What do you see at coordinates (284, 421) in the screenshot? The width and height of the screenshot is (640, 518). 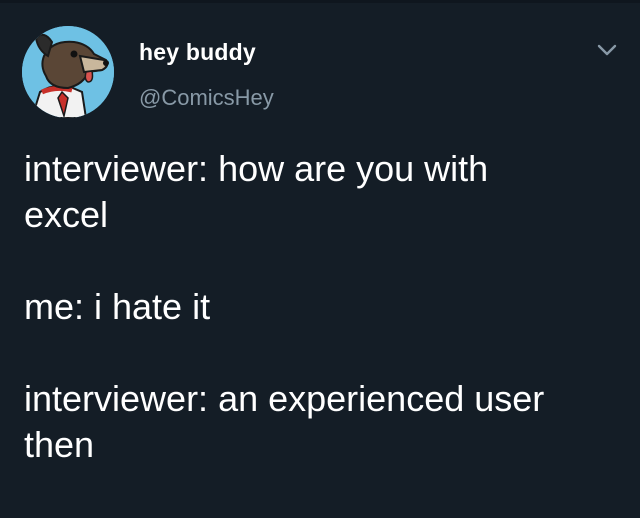 I see `tweet-paragraph-3: interviewer: an experienced user then` at bounding box center [284, 421].